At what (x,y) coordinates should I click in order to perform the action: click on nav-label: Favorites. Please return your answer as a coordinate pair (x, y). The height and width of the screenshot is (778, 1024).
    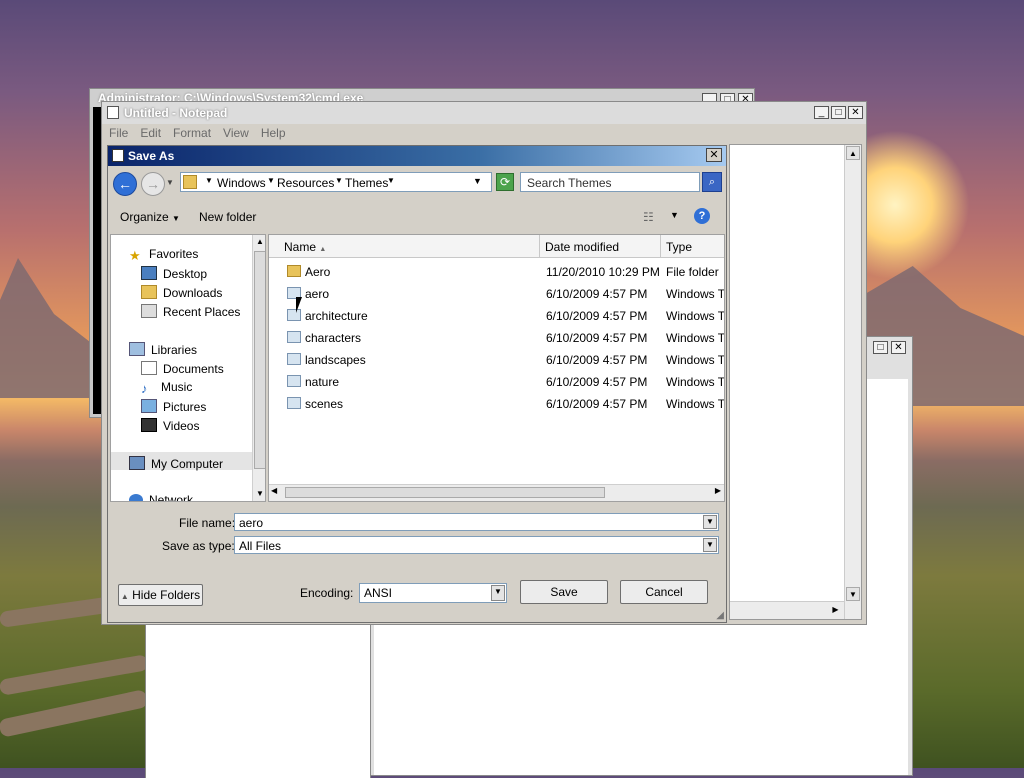
    Looking at the image, I should click on (174, 254).